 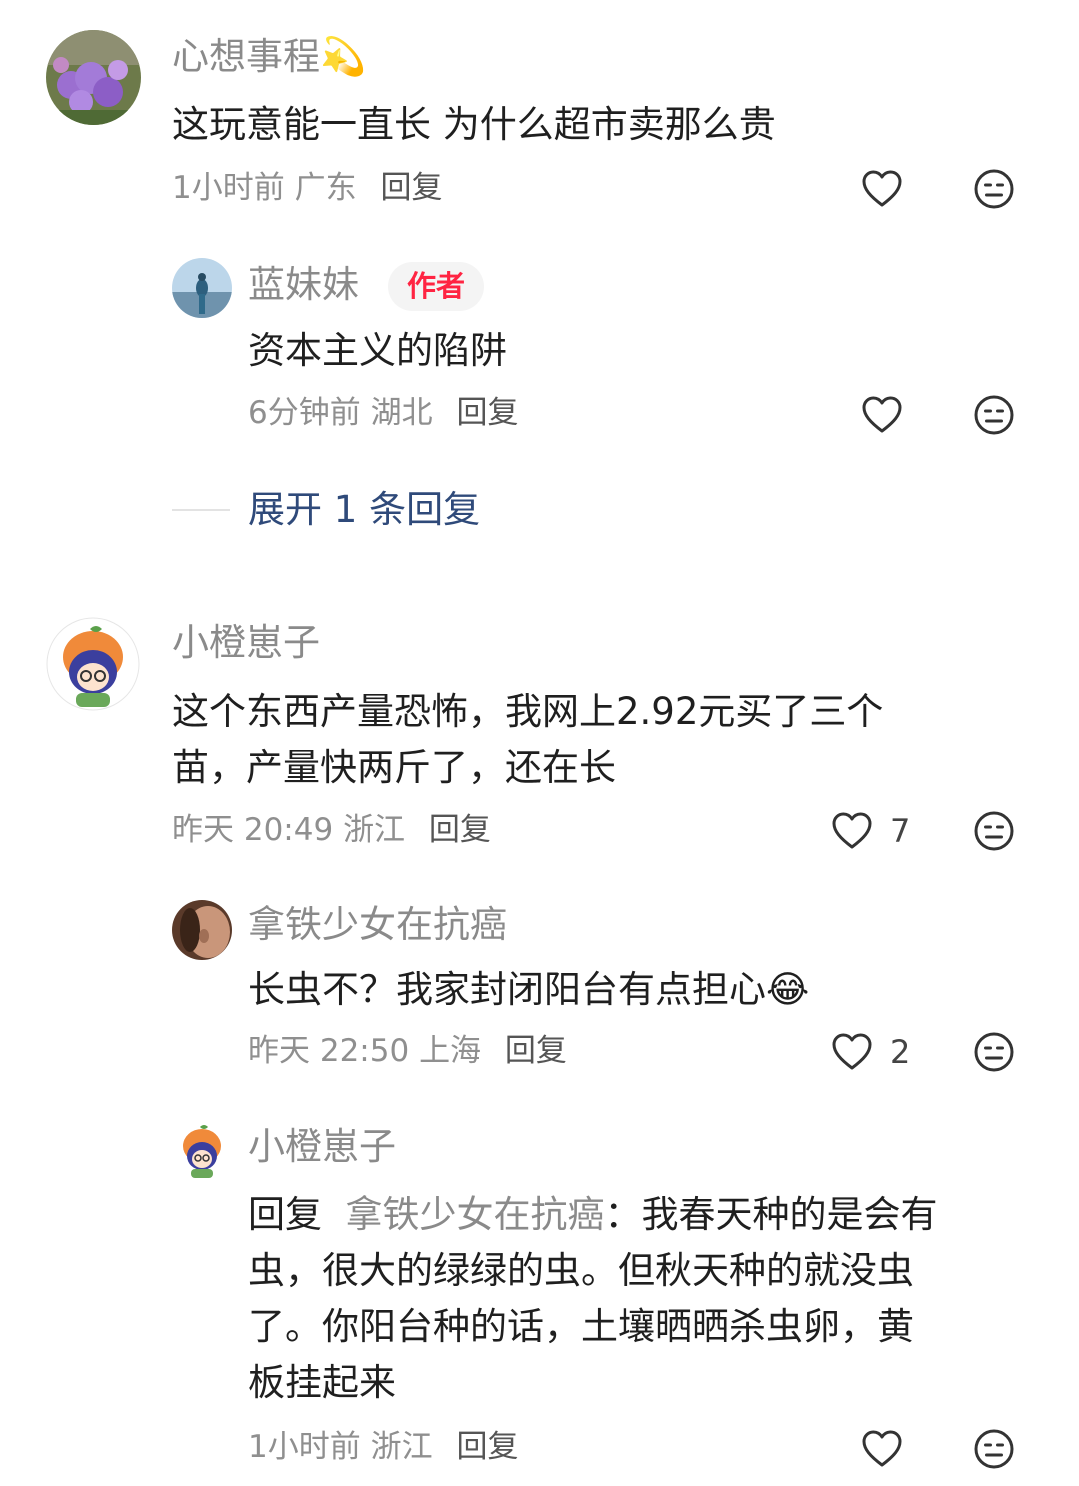 I want to click on comment-text-line: 这个东西产量恐怖，我网上2.92元买了三个, so click(x=528, y=711).